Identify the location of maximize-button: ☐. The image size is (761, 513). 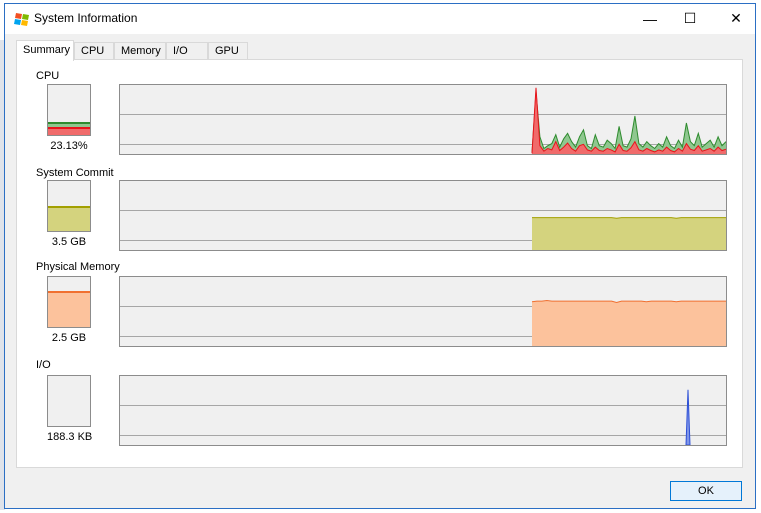
(690, 18).